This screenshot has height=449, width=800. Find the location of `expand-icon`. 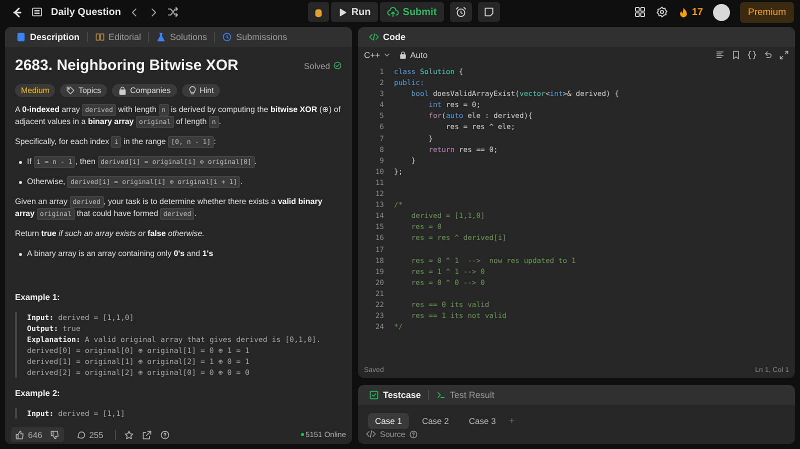

expand-icon is located at coordinates (784, 55).